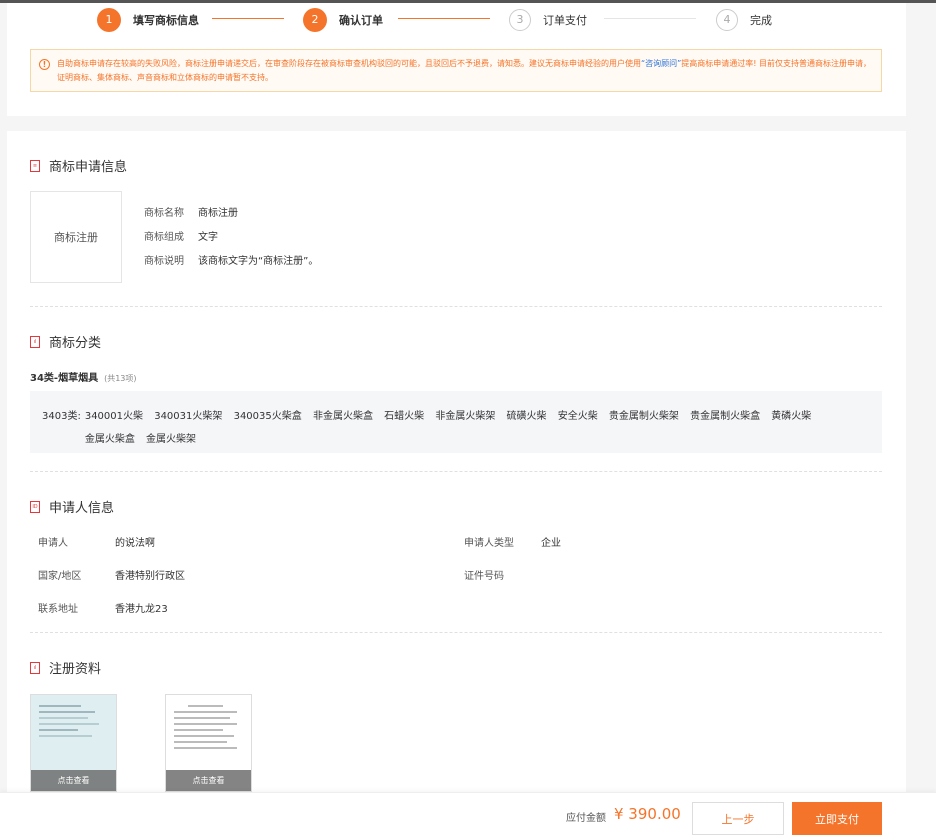  What do you see at coordinates (109, 439) in the screenshot?
I see `class-item: 金属火柴盒` at bounding box center [109, 439].